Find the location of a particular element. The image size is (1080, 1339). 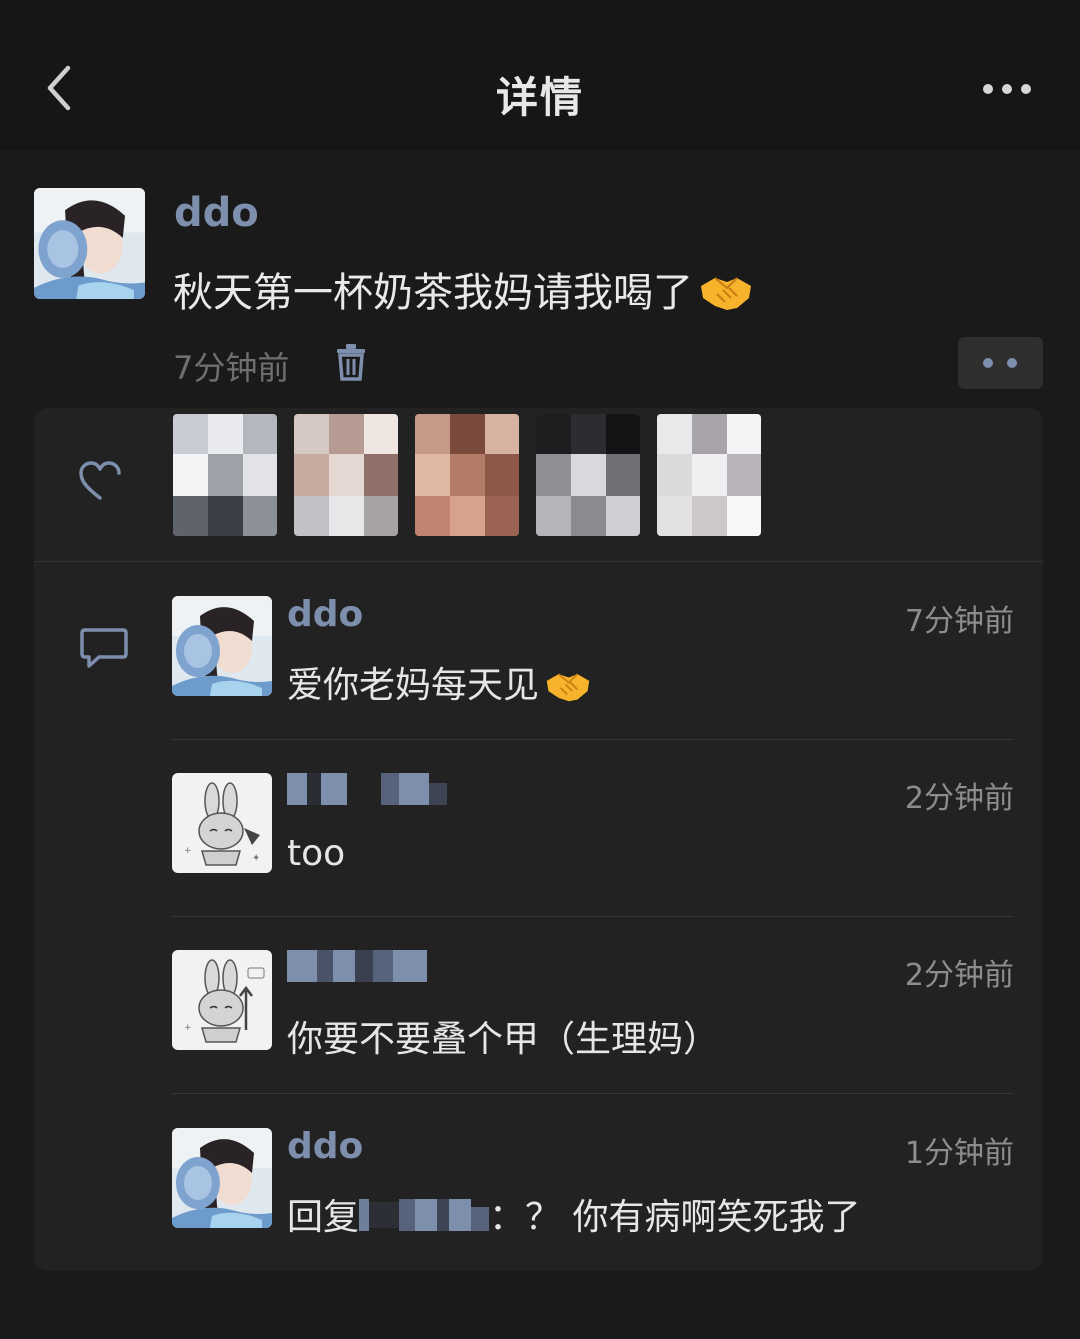

cartoon-bunny-avatar: + is located at coordinates (222, 1000).